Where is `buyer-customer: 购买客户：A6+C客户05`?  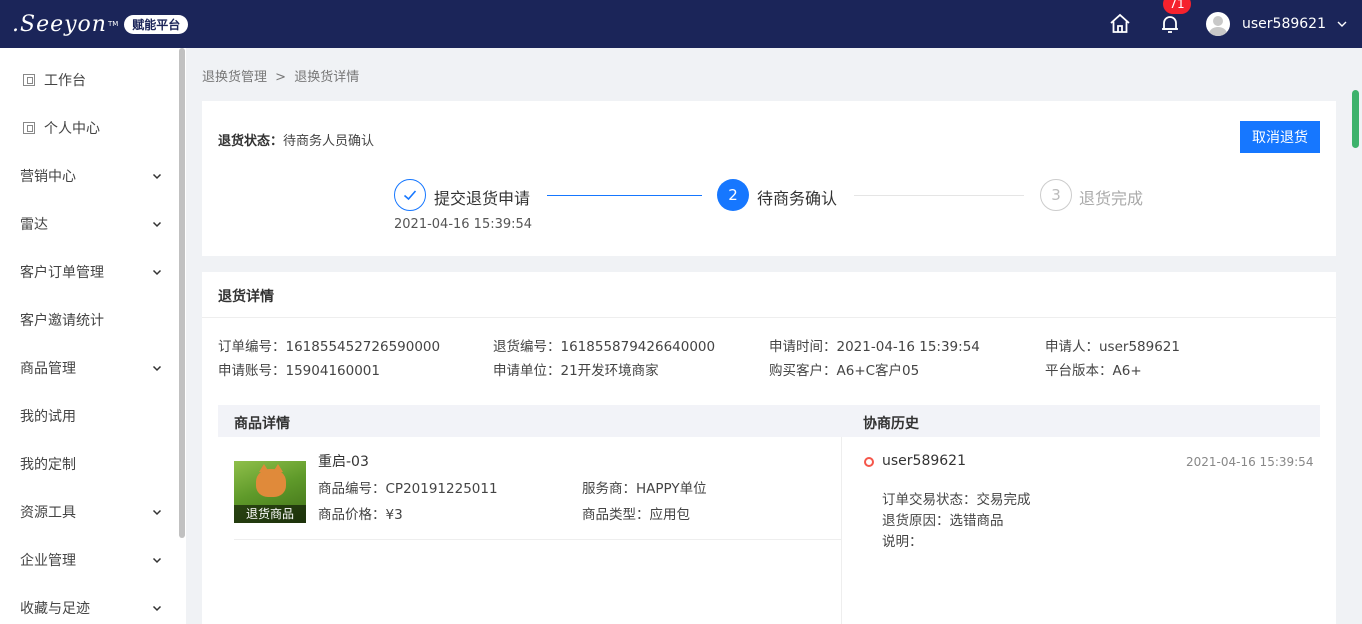
buyer-customer: 购买客户：A6+C客户05 is located at coordinates (844, 371).